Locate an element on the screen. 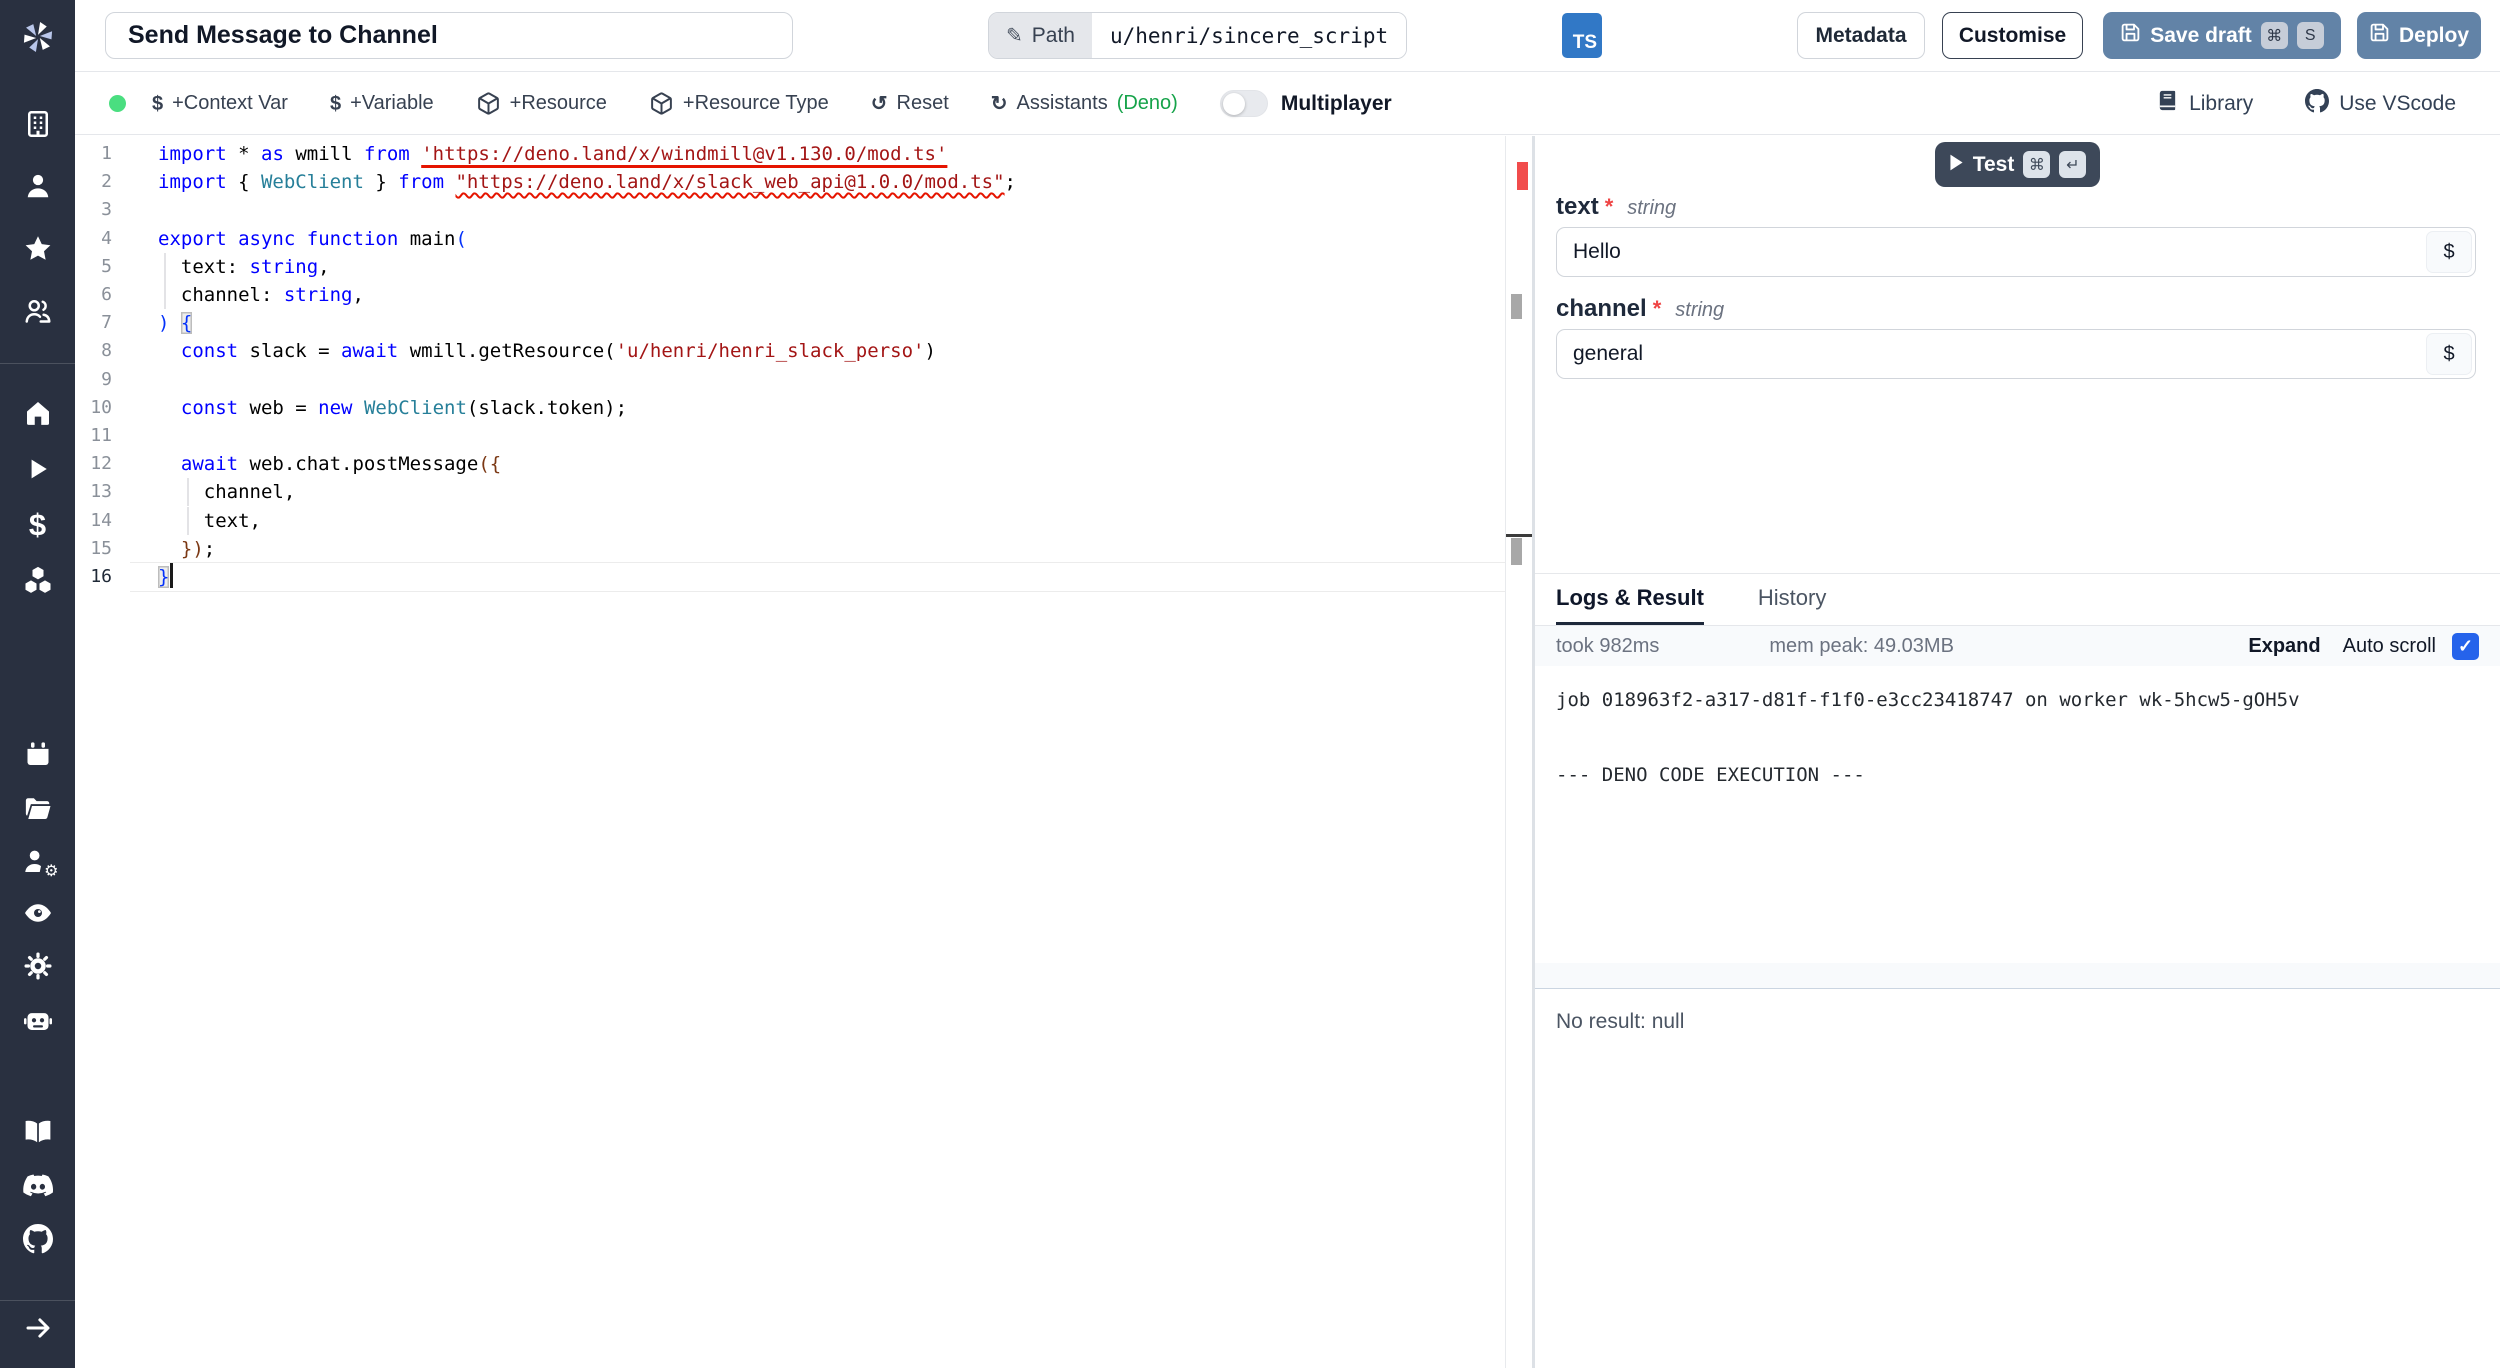 This screenshot has width=2500, height=1368. sidebar-item-users is located at coordinates (37, 311).